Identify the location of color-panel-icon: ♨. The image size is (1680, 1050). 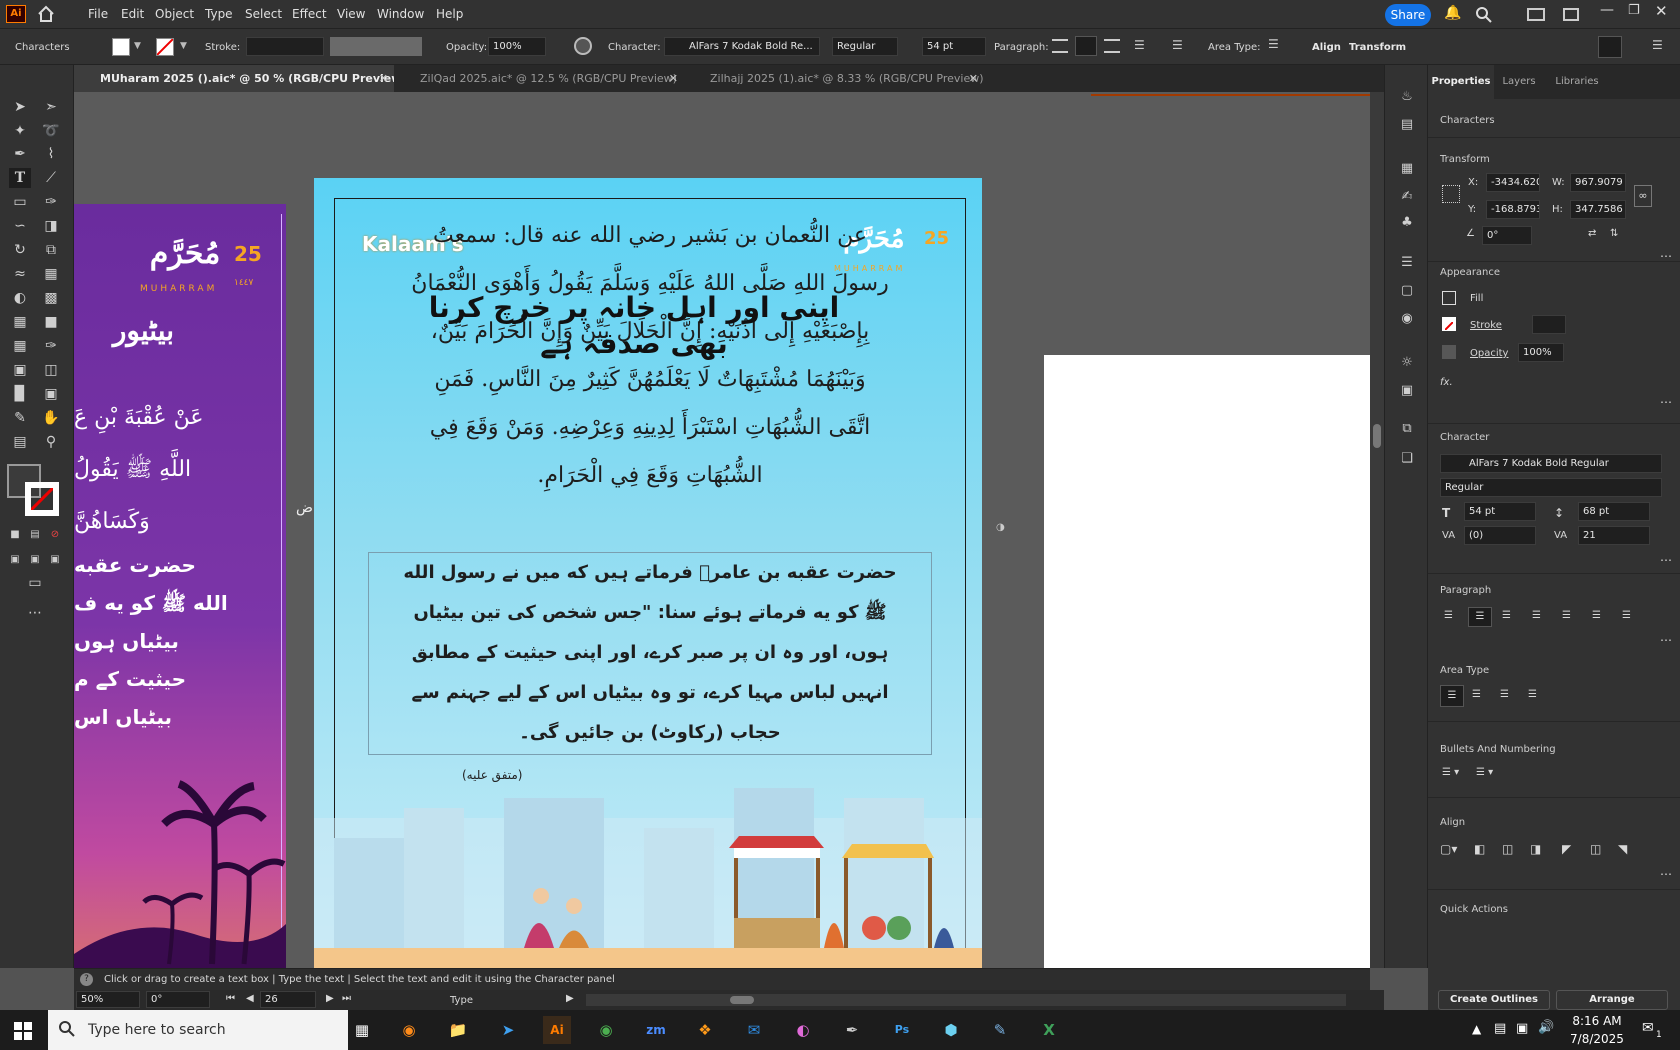
(1407, 96).